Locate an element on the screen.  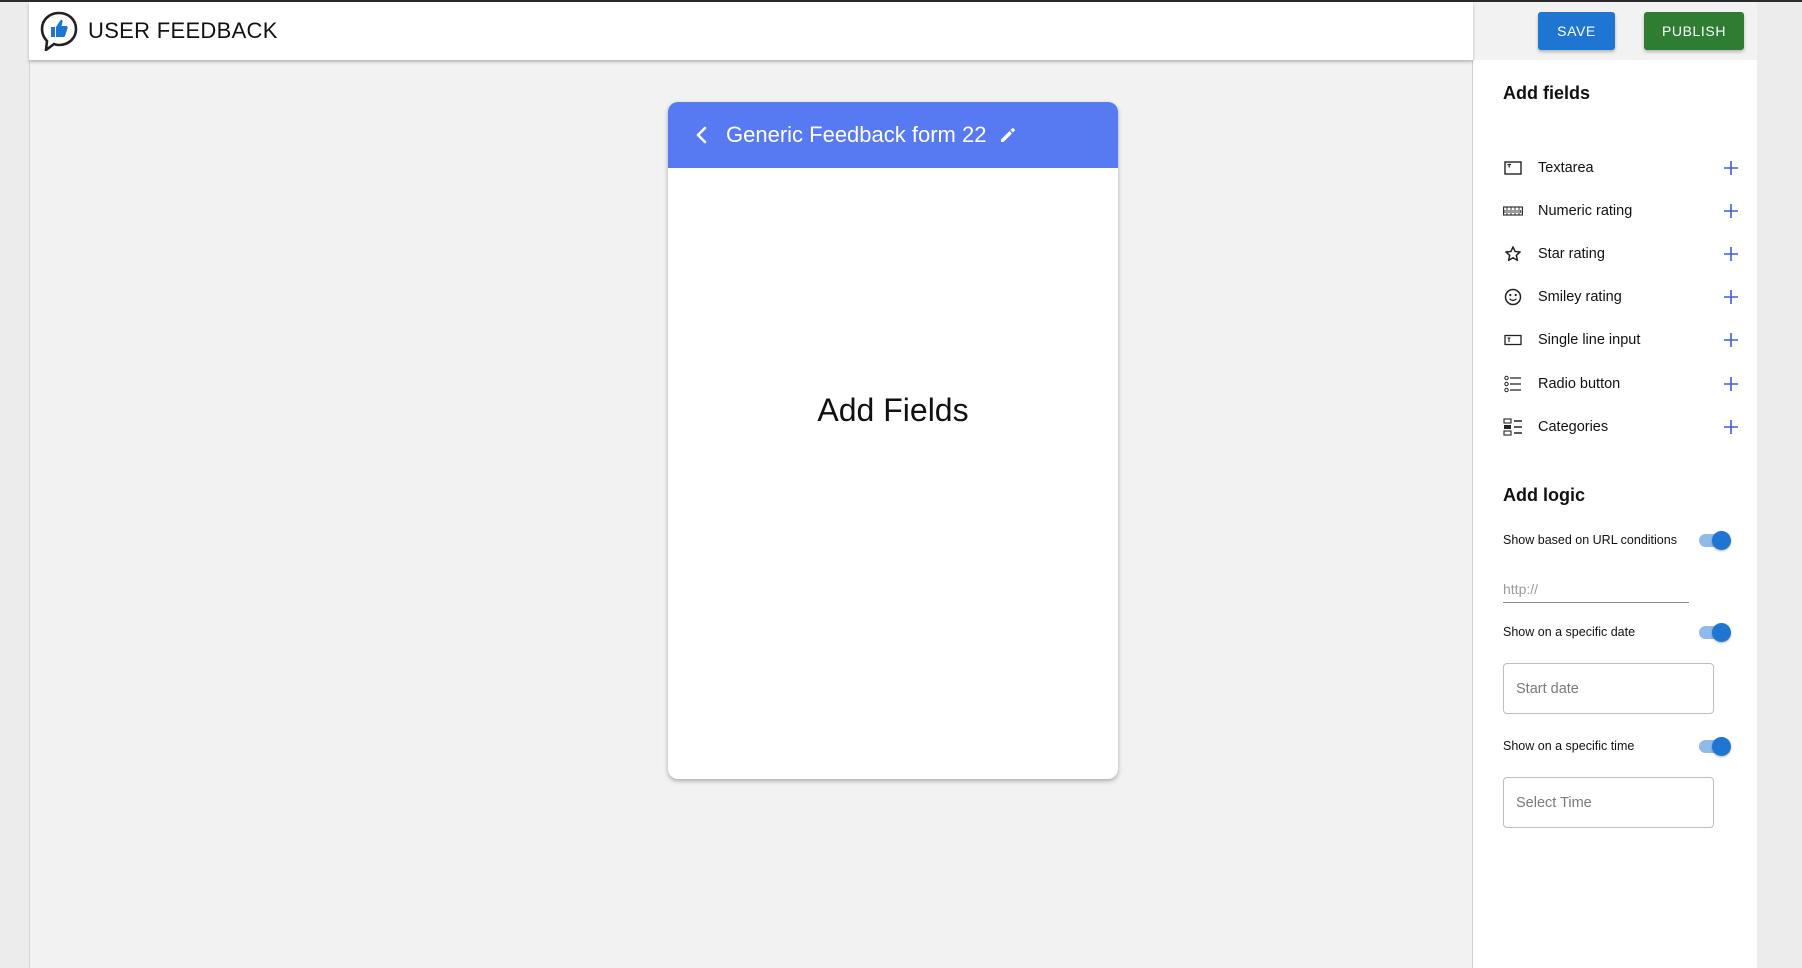
edit-pencil-icon is located at coordinates (1008, 135).